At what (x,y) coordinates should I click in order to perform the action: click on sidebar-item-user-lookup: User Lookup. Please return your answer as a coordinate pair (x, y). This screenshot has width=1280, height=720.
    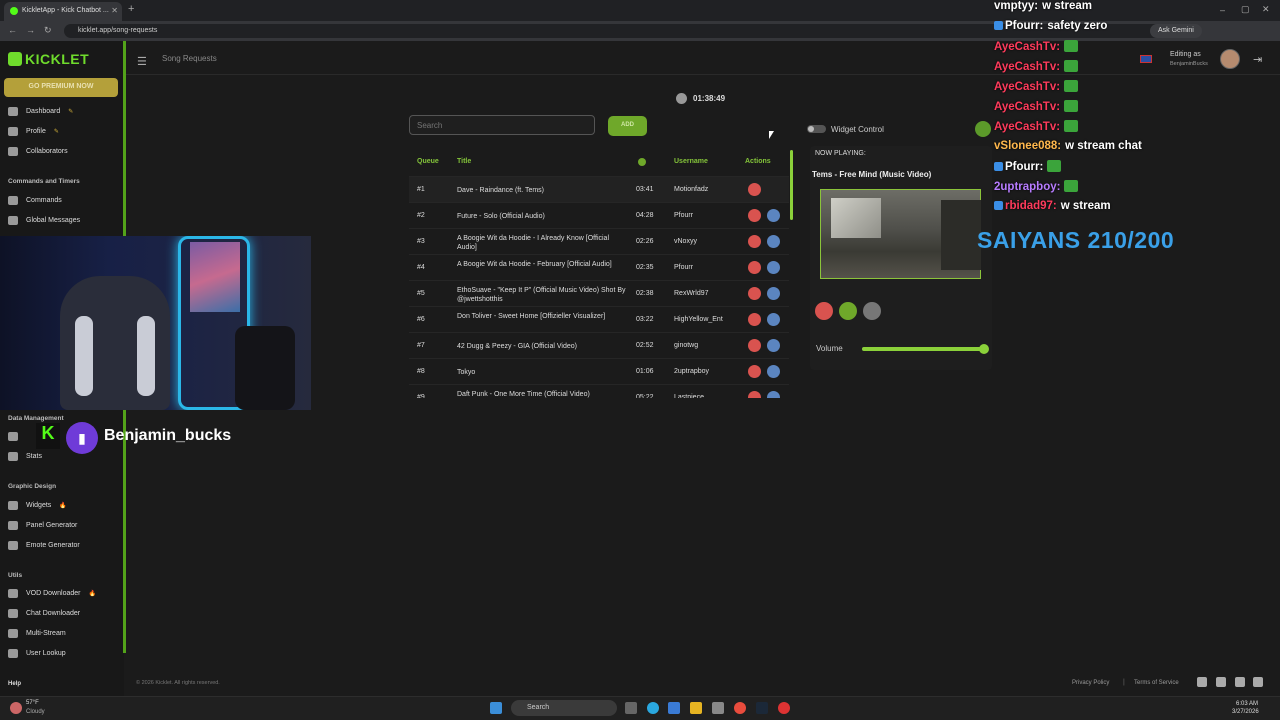
    Looking at the image, I should click on (37, 653).